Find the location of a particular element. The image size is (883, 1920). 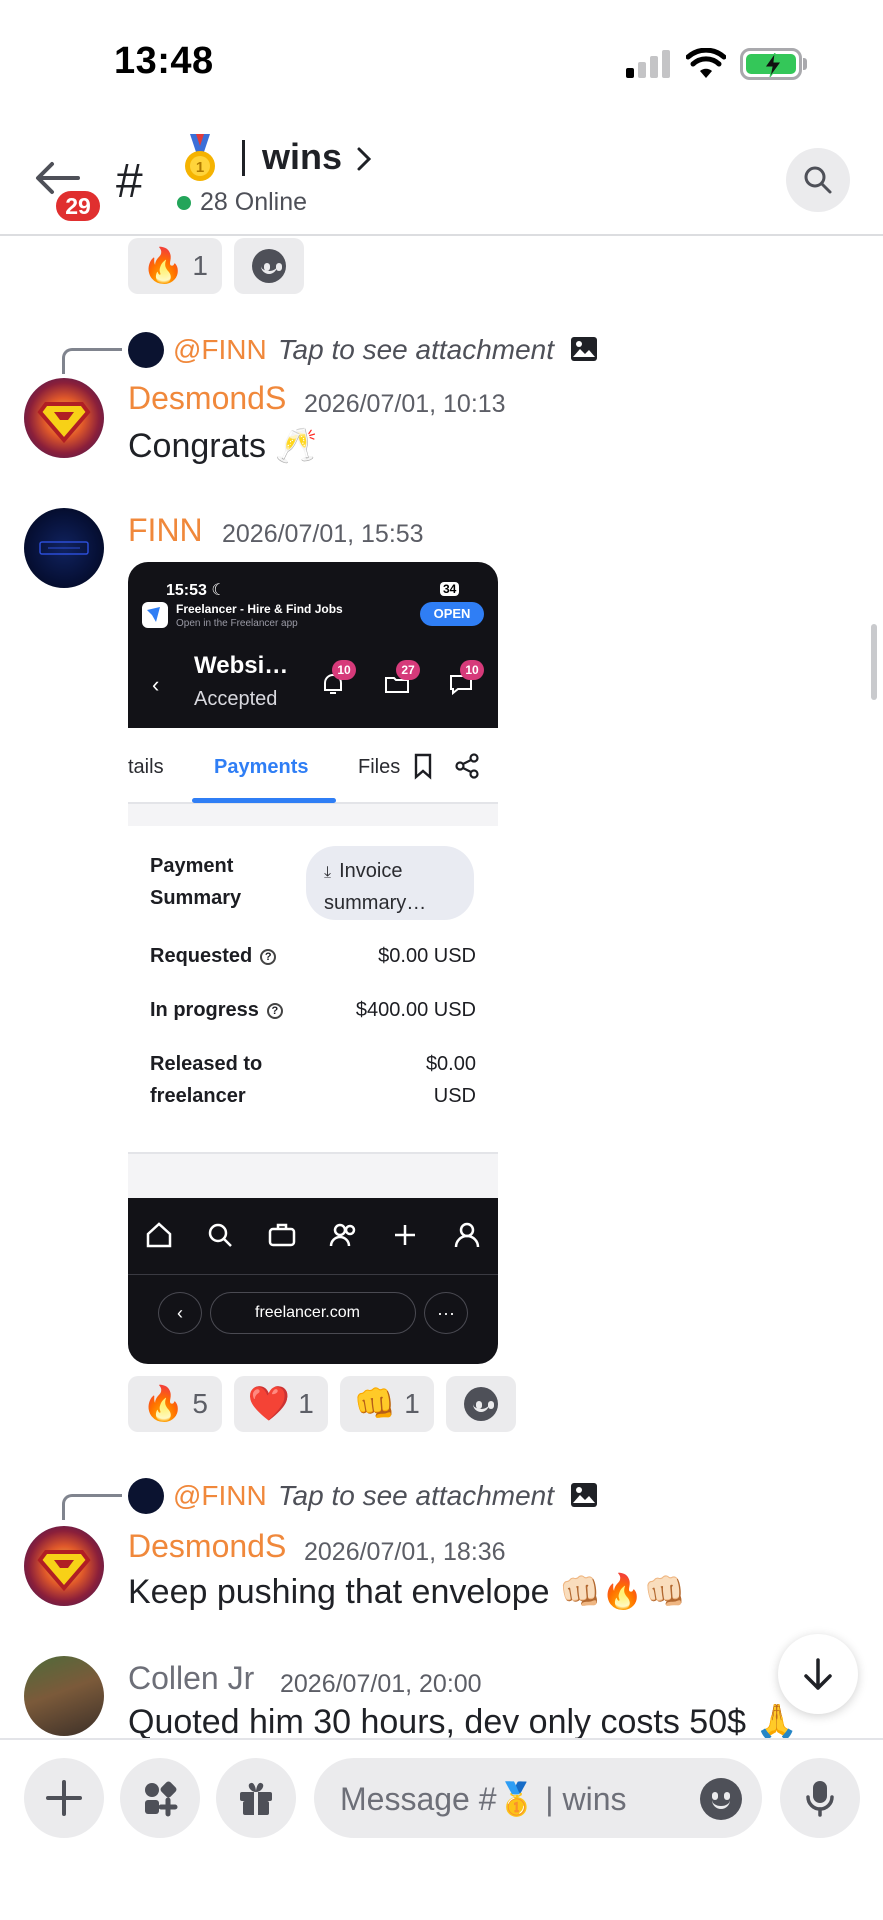

message-composer: Message #🥇 | wins is located at coordinates (441, 1829).